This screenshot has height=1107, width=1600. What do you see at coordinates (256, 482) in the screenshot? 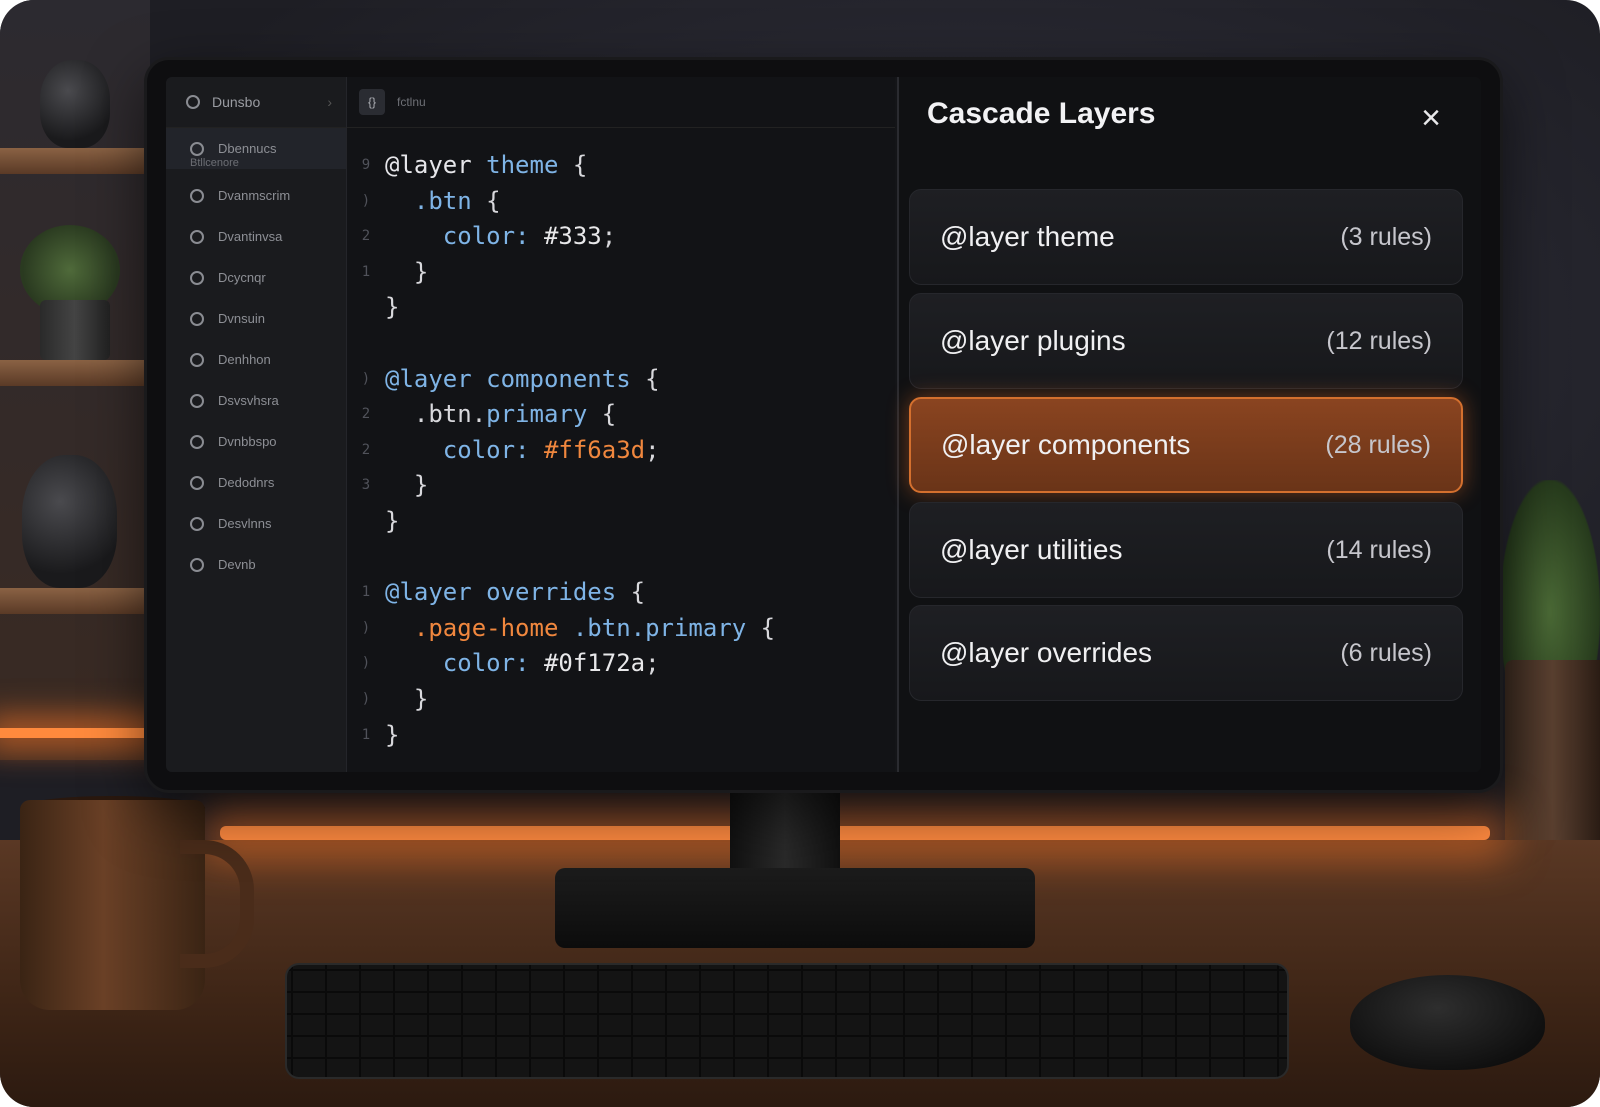
I see `sidebar-item: Dedodnrs` at bounding box center [256, 482].